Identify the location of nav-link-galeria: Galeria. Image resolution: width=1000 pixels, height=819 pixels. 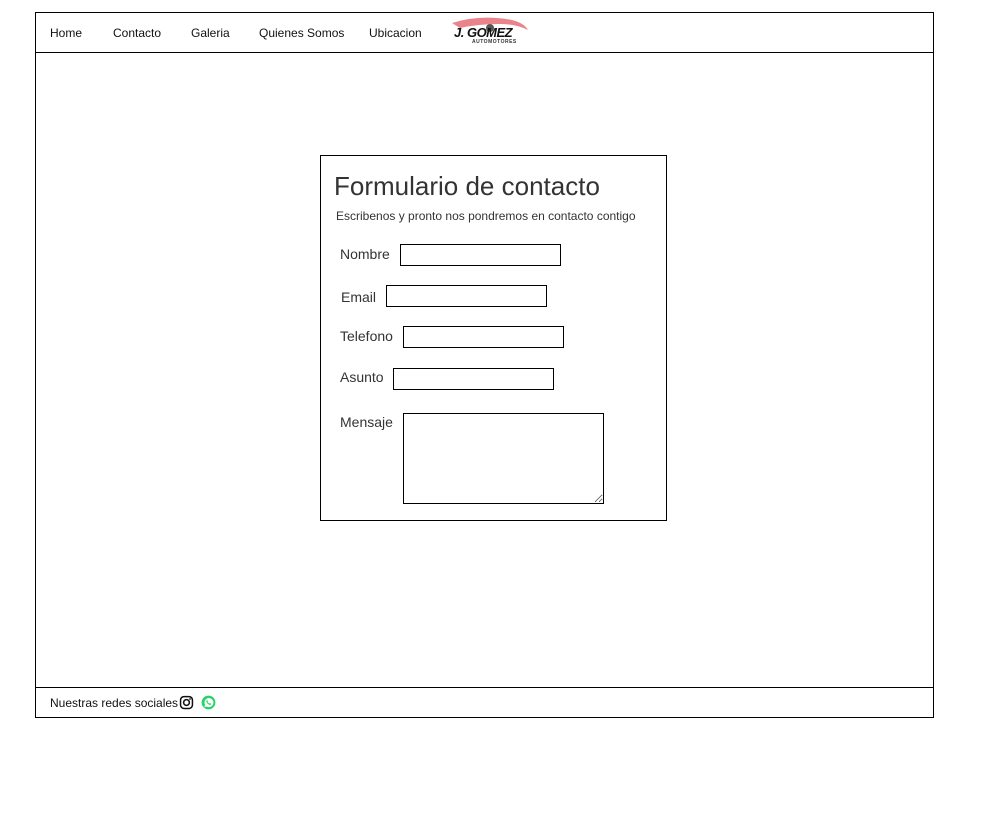
(210, 33).